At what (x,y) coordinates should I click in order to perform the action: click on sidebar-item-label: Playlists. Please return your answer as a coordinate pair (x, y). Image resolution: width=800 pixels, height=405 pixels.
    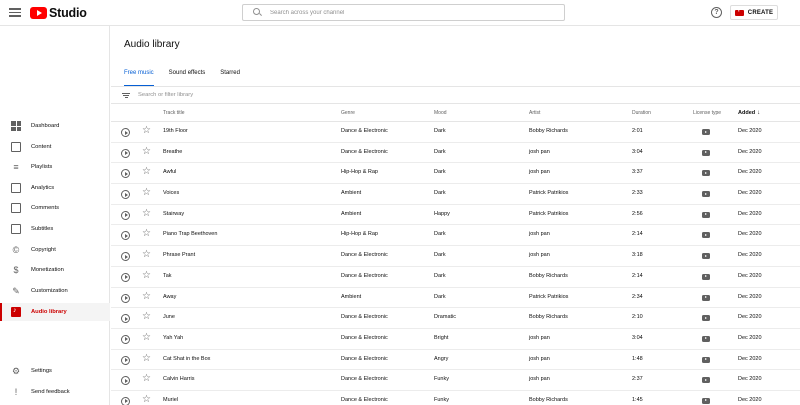
    Looking at the image, I should click on (42, 167).